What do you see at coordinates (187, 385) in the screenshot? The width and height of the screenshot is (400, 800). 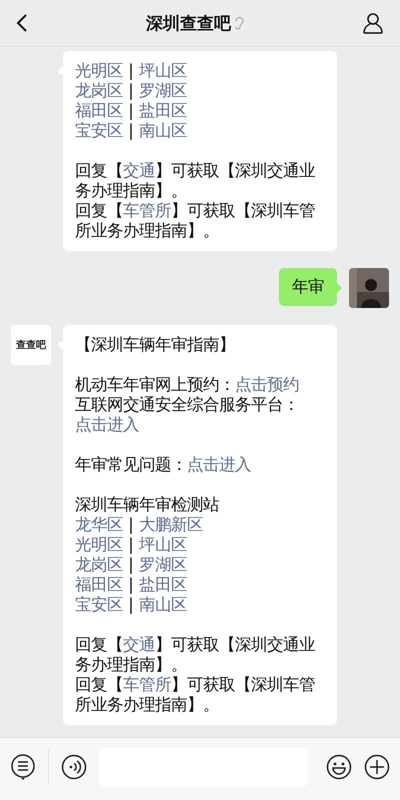 I see `message-text: 机动车年审网上预约：点击预约` at bounding box center [187, 385].